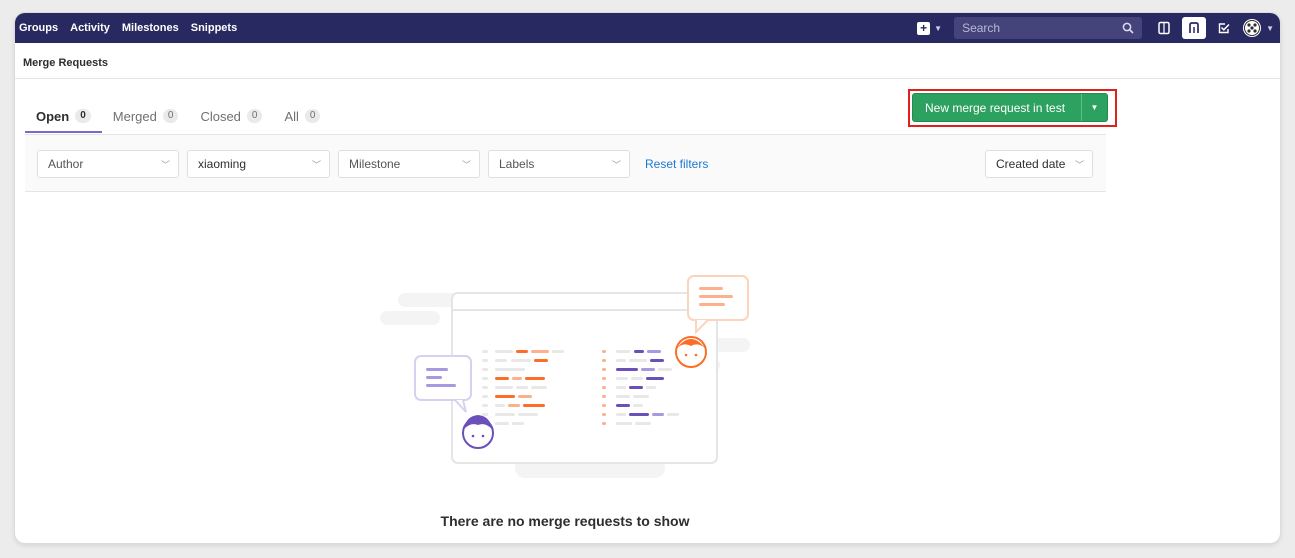 Image resolution: width=1295 pixels, height=558 pixels. Describe the element at coordinates (38, 28) in the screenshot. I see `nav-link-groups: Groups` at that location.